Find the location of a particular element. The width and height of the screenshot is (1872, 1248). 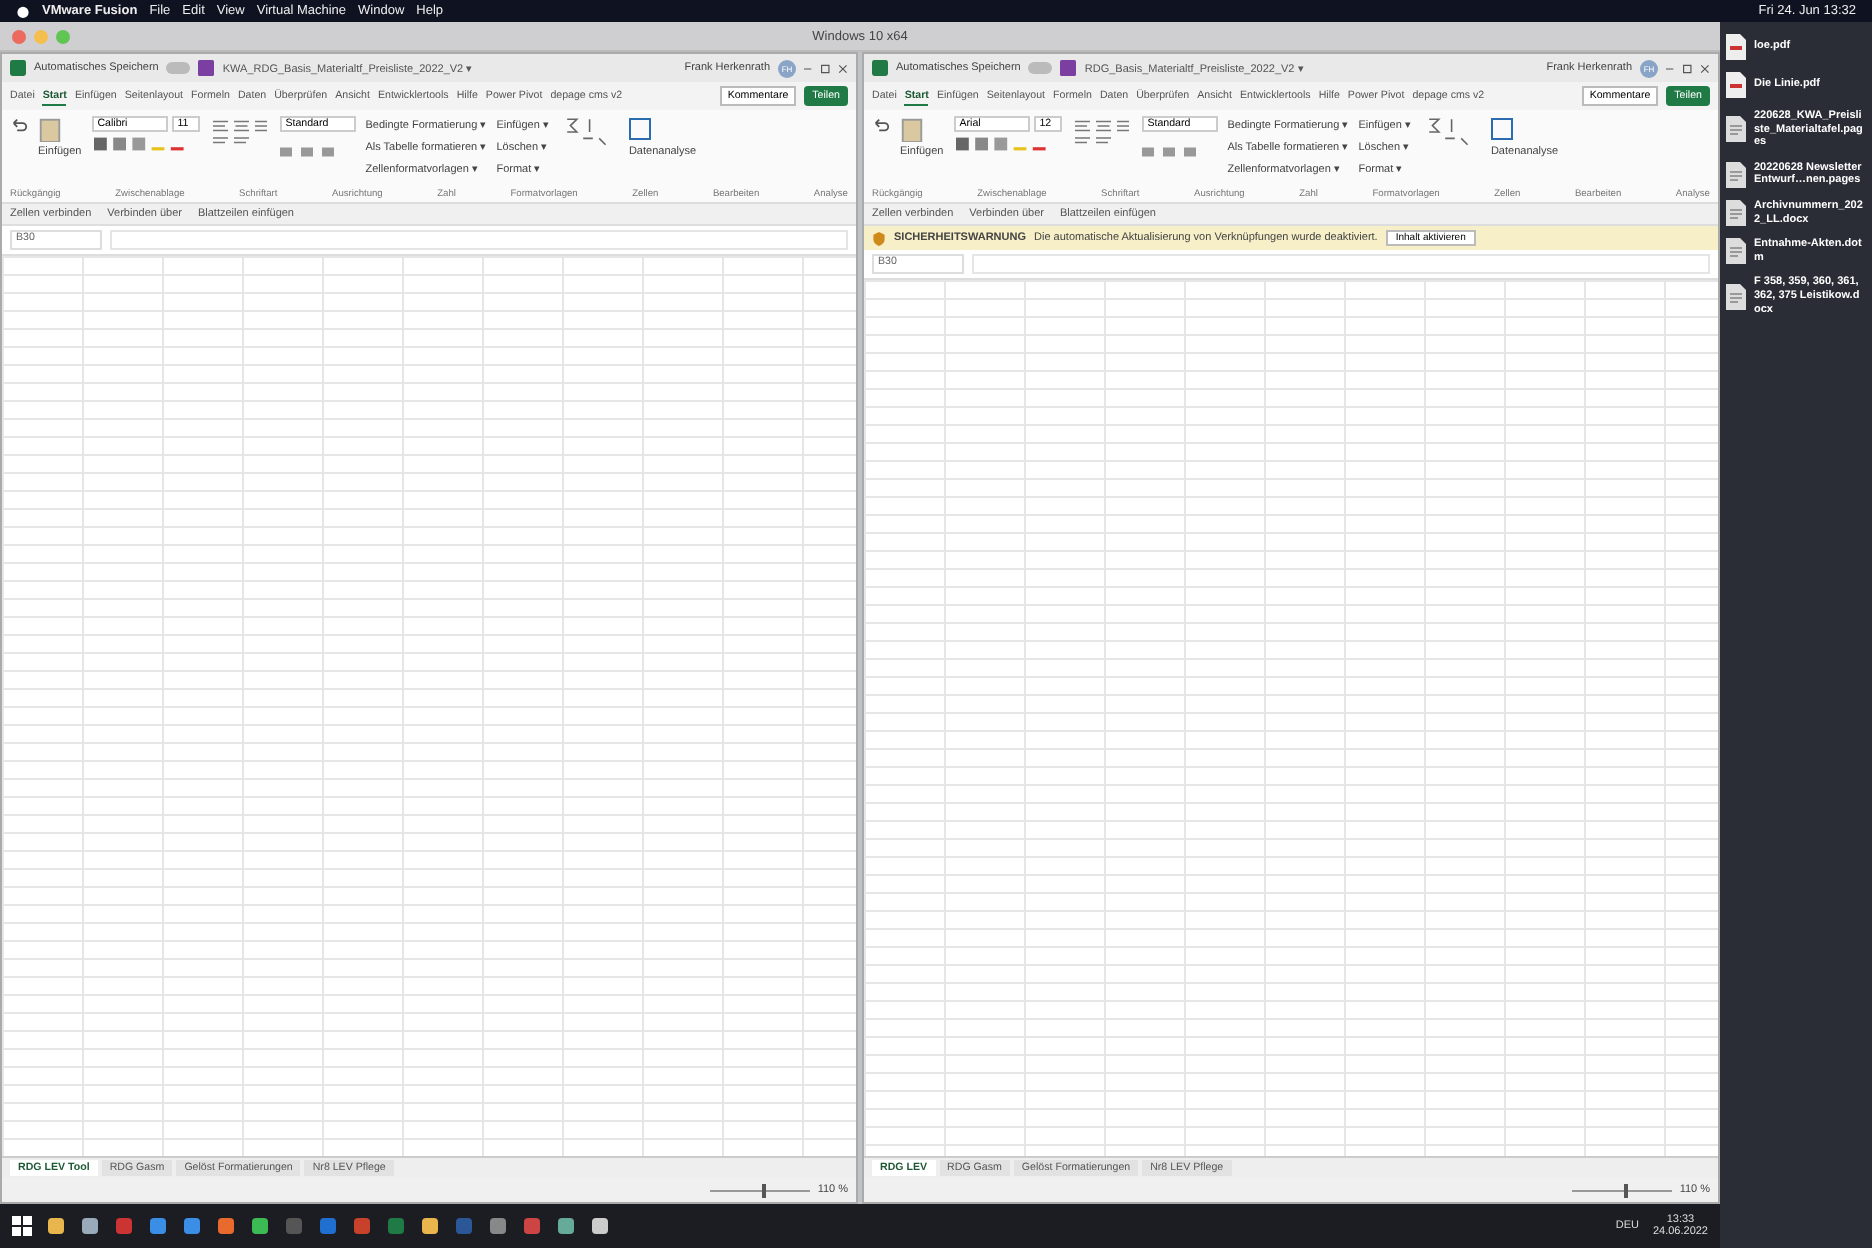

shield-icon is located at coordinates (879, 238).